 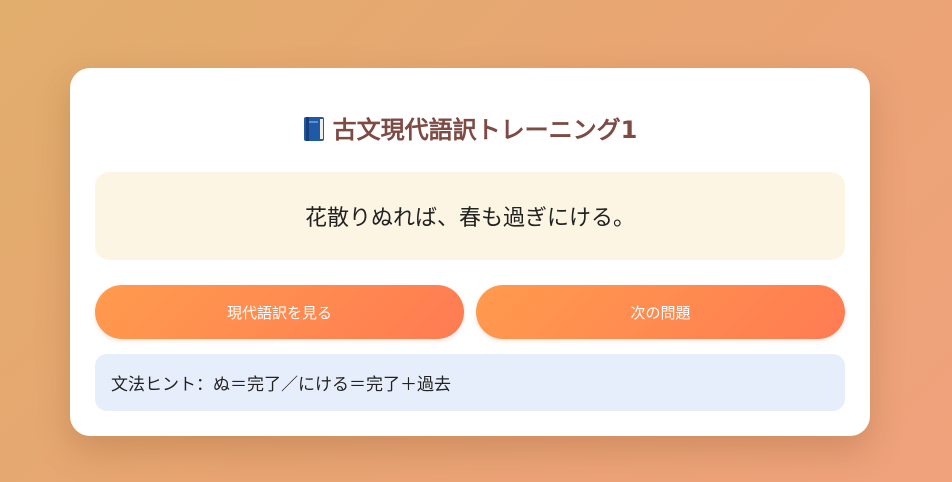 What do you see at coordinates (485, 130) in the screenshot?
I see `page-title: 古文現代語訳トレーニング1` at bounding box center [485, 130].